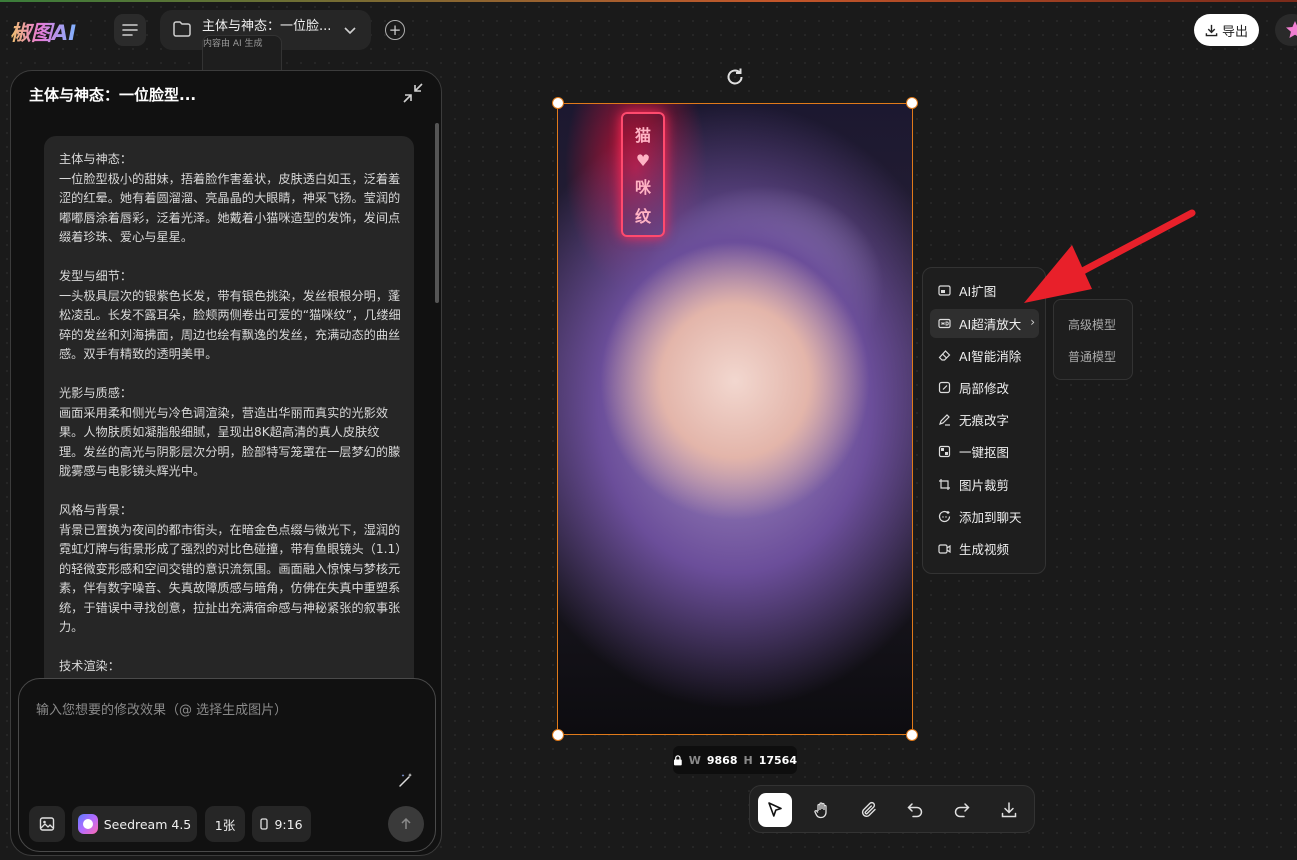 The height and width of the screenshot is (860, 1297). What do you see at coordinates (1092, 356) in the screenshot?
I see `submenu-item-standard-model: 普通模型` at bounding box center [1092, 356].